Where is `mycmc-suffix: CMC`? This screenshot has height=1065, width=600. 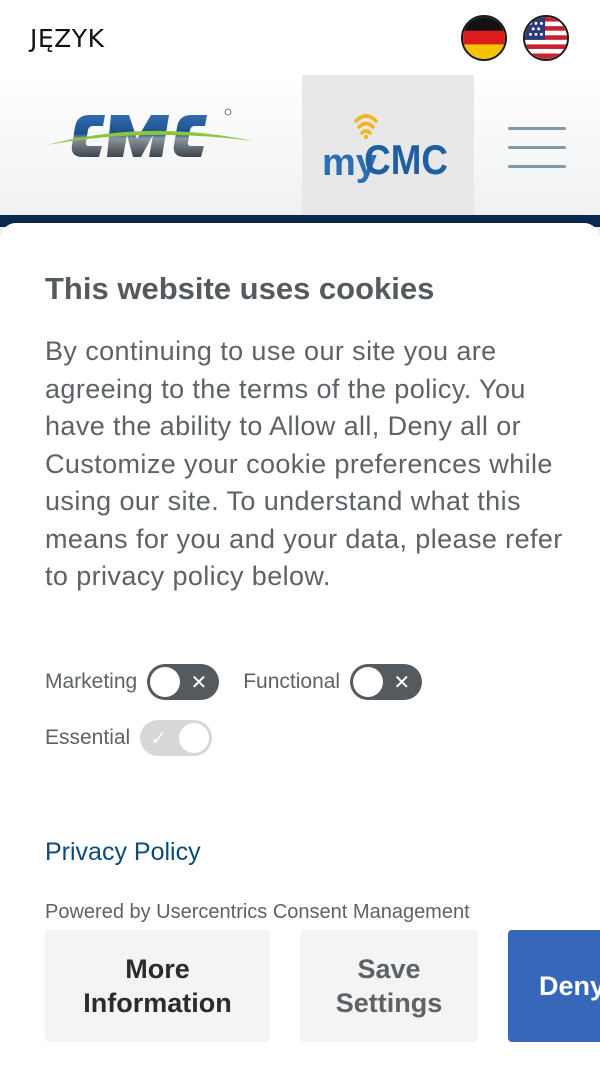
mycmc-suffix: CMC is located at coordinates (406, 160).